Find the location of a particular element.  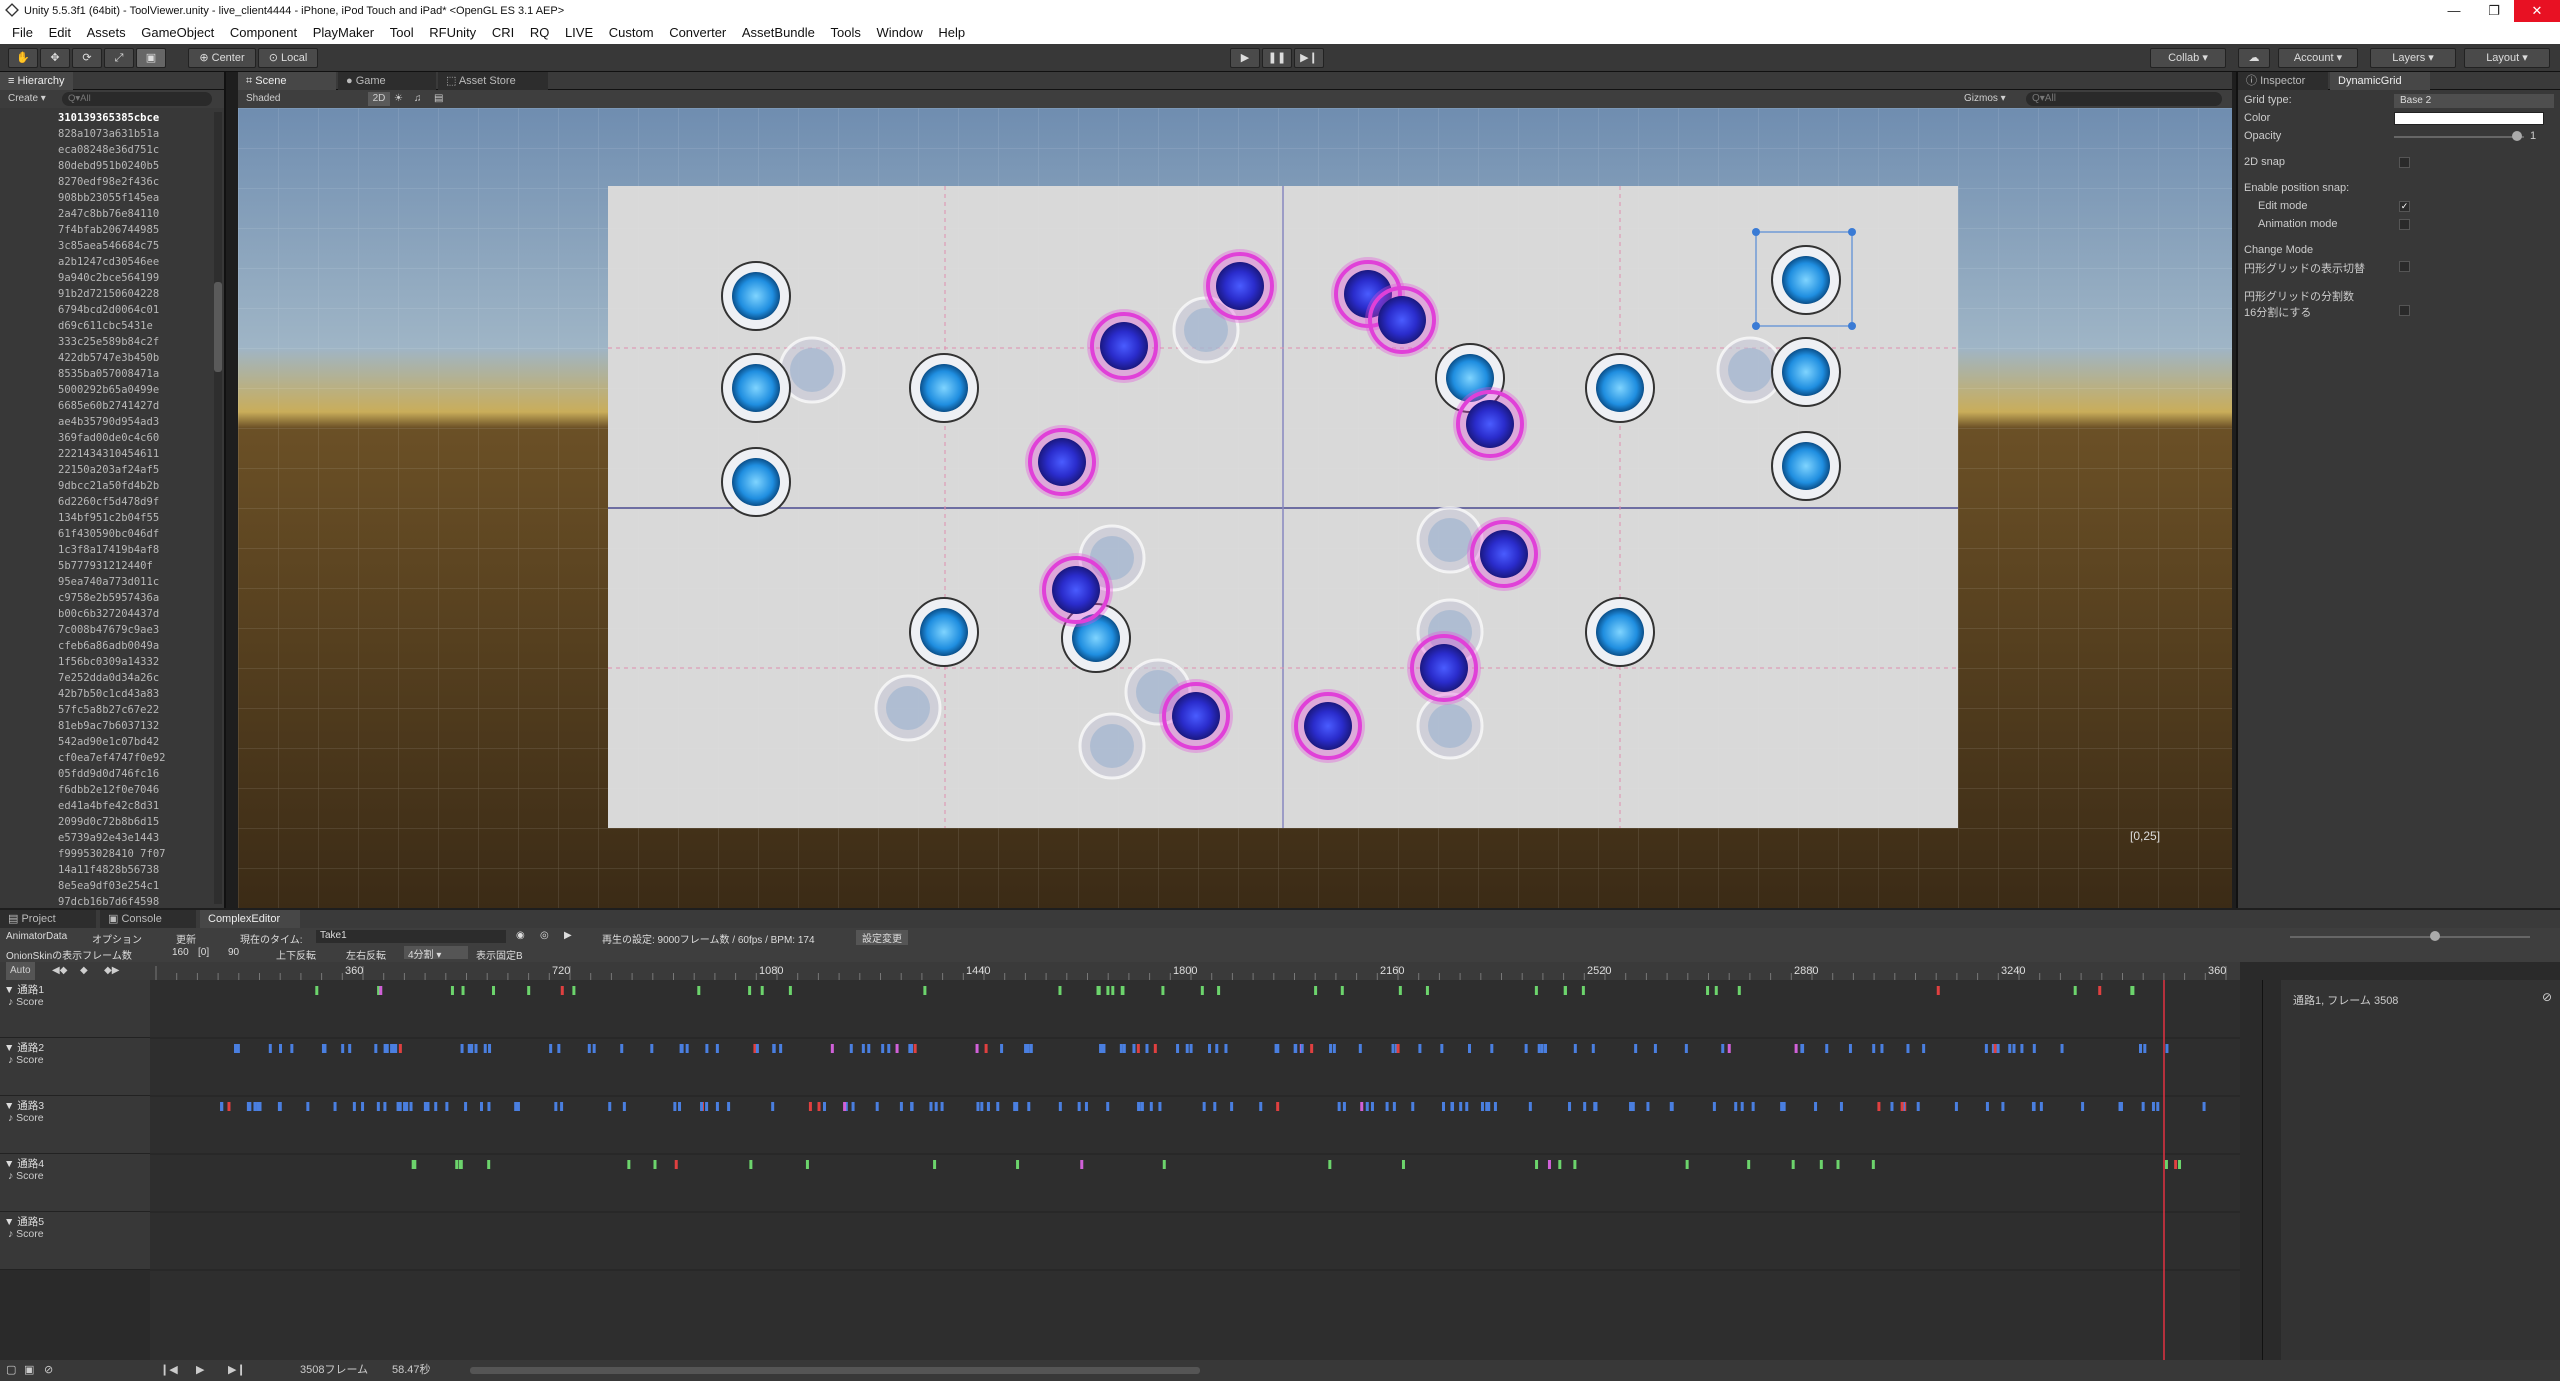

hierarchy-item: c9758e2b5957436a is located at coordinates (110, 598).